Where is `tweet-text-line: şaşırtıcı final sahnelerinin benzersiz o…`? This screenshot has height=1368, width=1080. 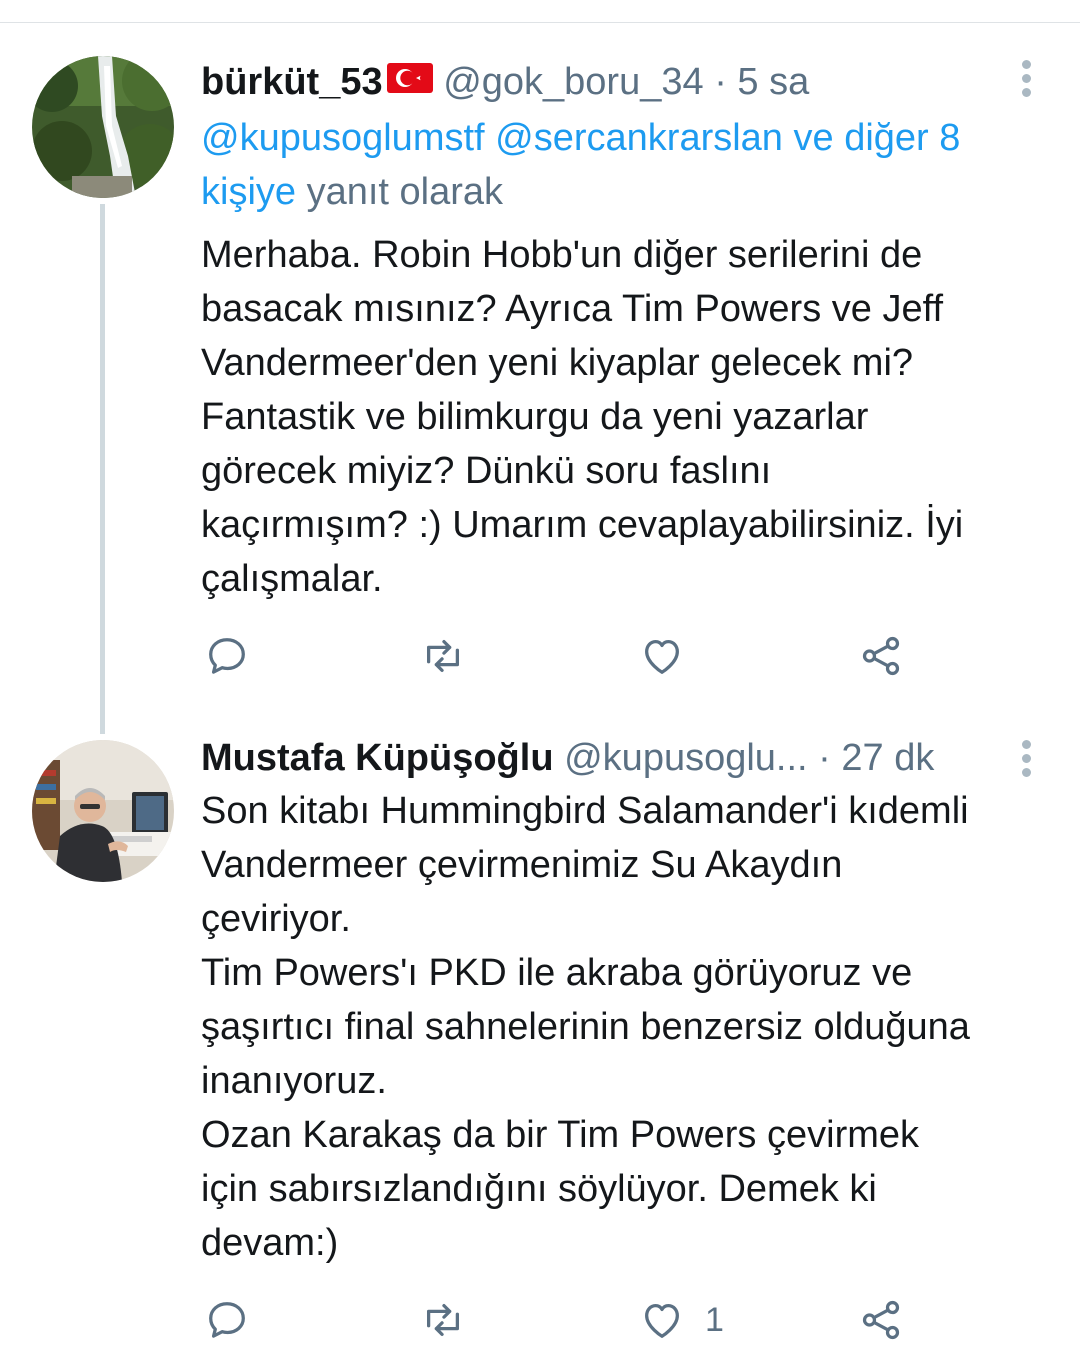
tweet-text-line: şaşırtıcı final sahnelerinin benzersiz o… is located at coordinates (585, 1027).